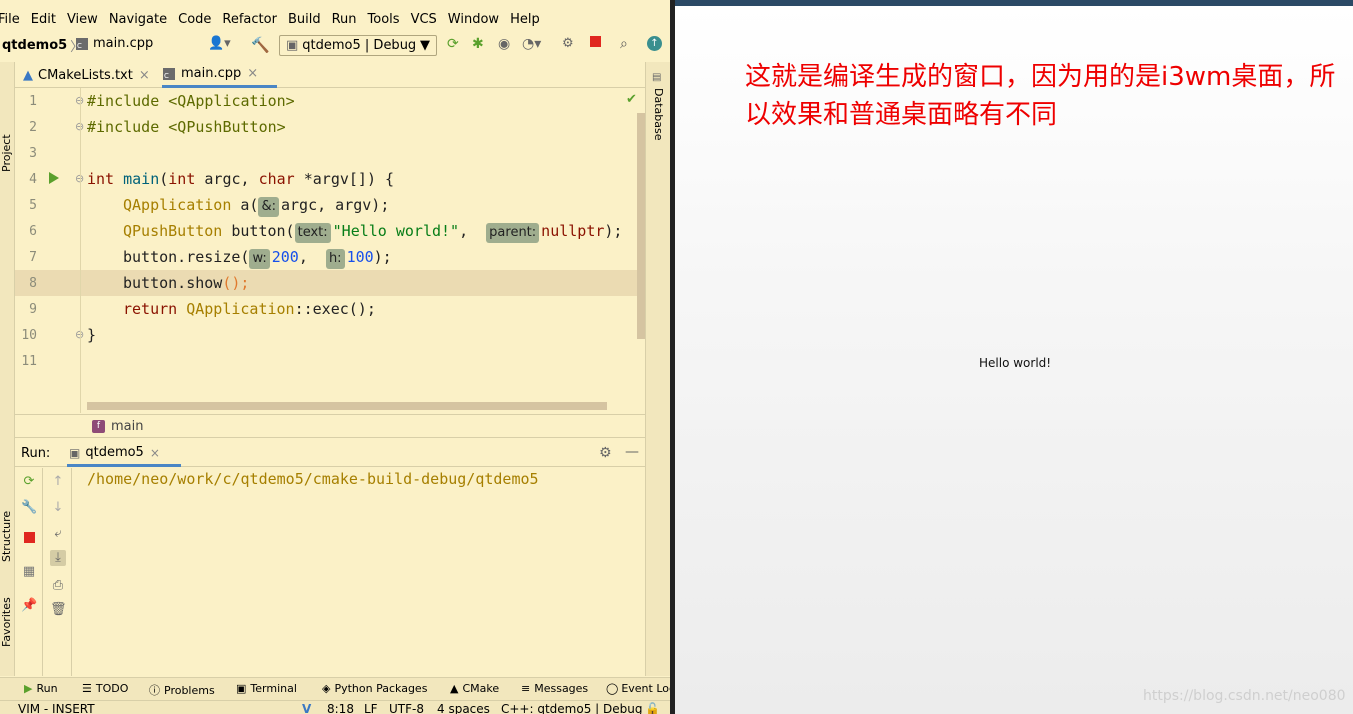 The height and width of the screenshot is (714, 1353). What do you see at coordinates (657, 369) in the screenshot?
I see `right-tool-strip: ▤ Database` at bounding box center [657, 369].